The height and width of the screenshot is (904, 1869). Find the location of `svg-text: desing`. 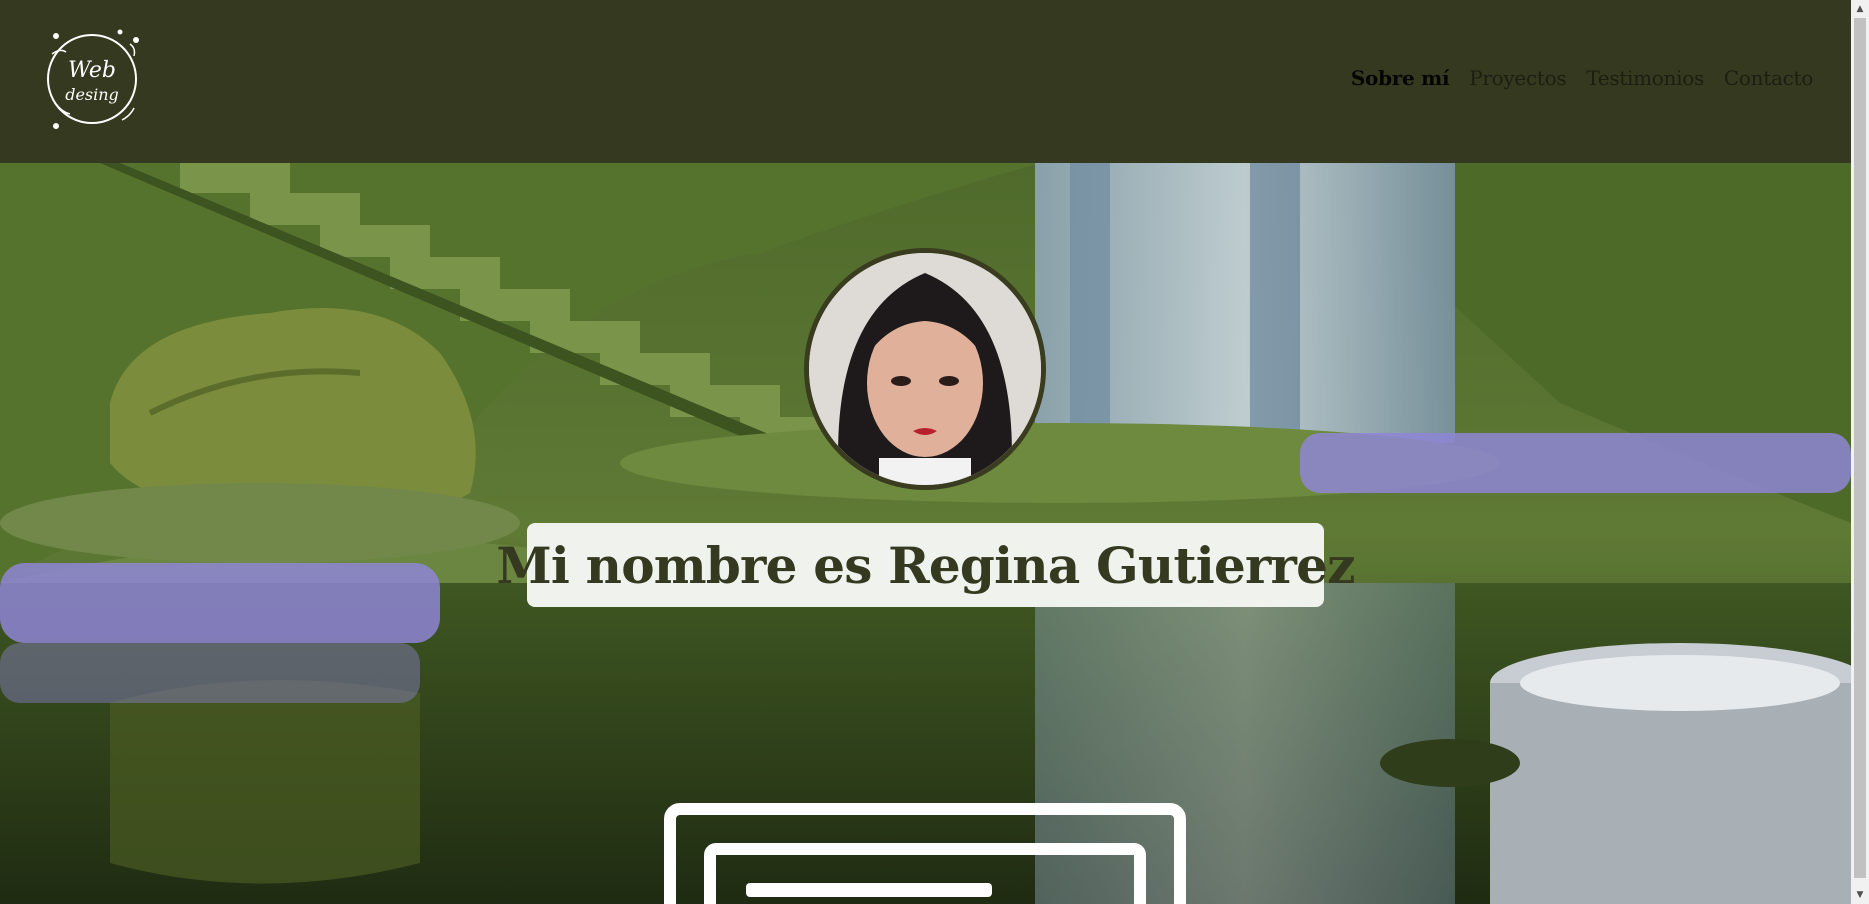

svg-text: desing is located at coordinates (92, 94).